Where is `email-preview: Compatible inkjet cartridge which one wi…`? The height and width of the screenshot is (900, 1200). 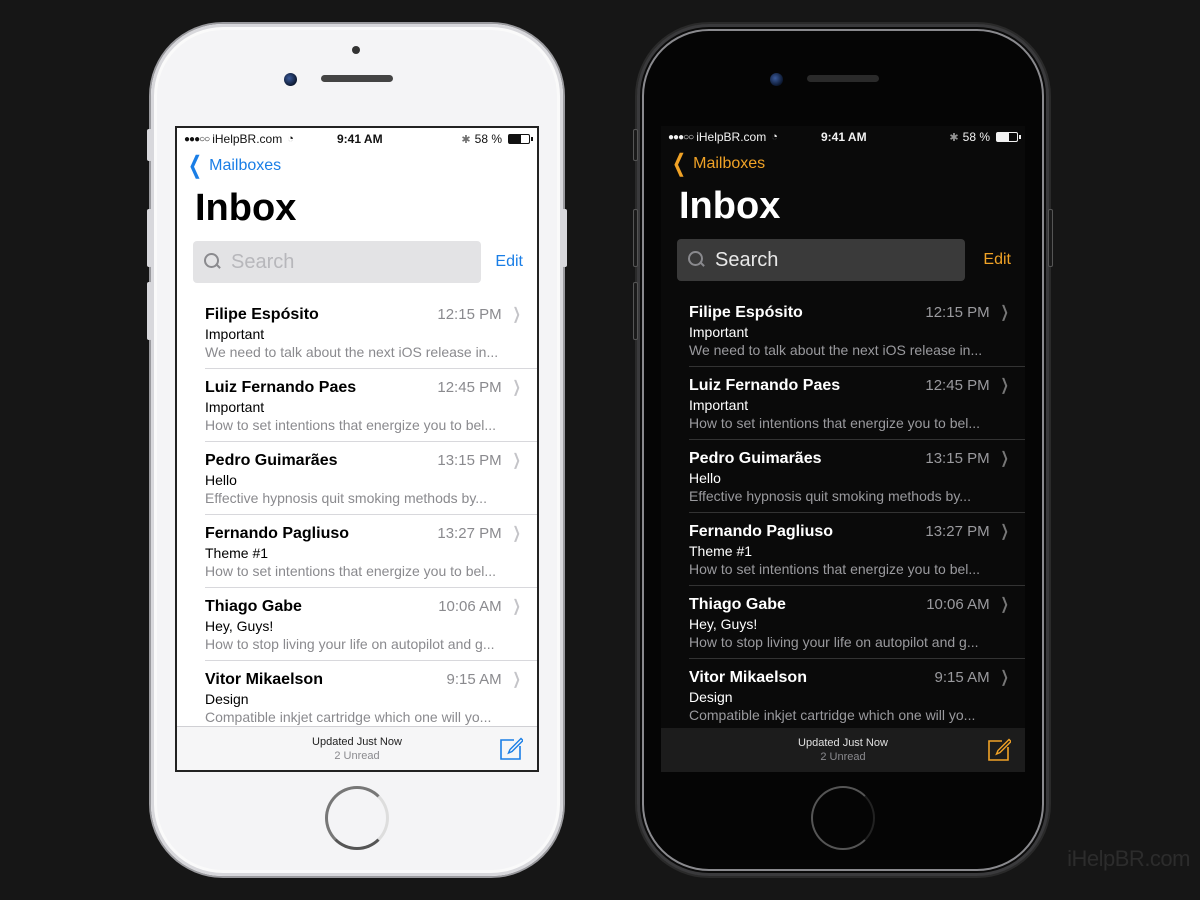 email-preview: Compatible inkjet cartridge which one wi… is located at coordinates (832, 715).